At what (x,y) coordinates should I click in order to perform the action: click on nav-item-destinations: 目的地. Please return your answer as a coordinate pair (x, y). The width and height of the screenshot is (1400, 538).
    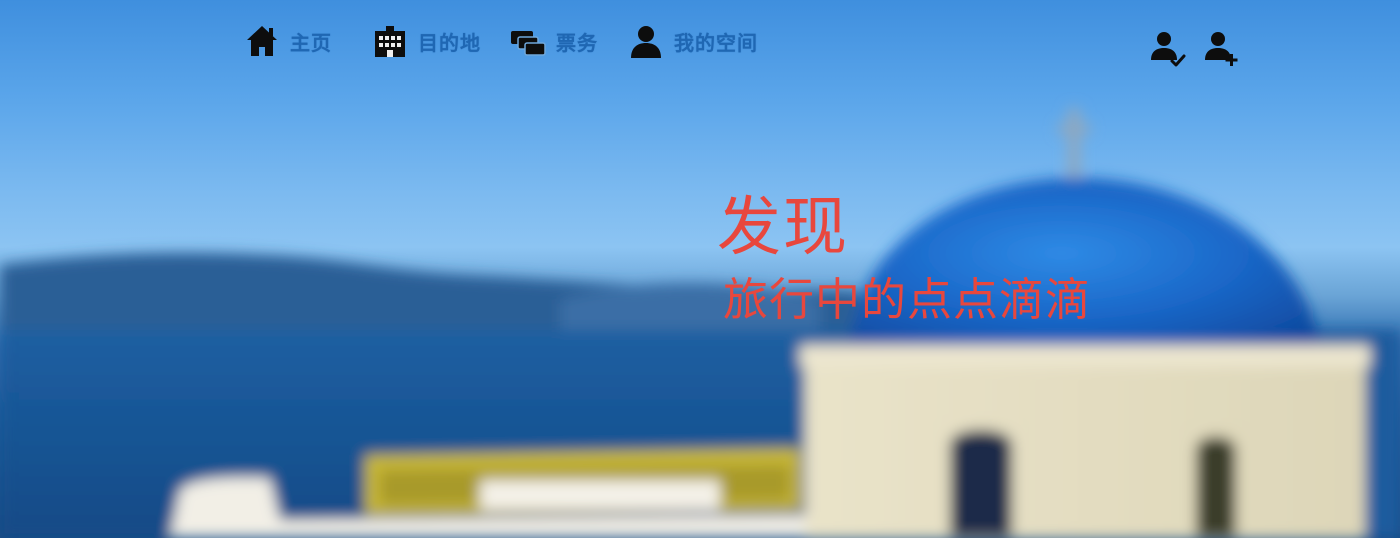
    Looking at the image, I should click on (426, 41).